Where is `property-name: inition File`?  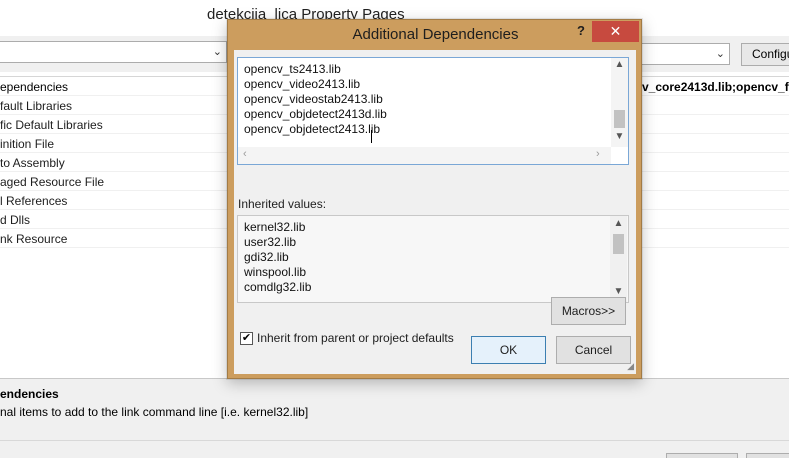
property-name: inition File is located at coordinates (27, 144).